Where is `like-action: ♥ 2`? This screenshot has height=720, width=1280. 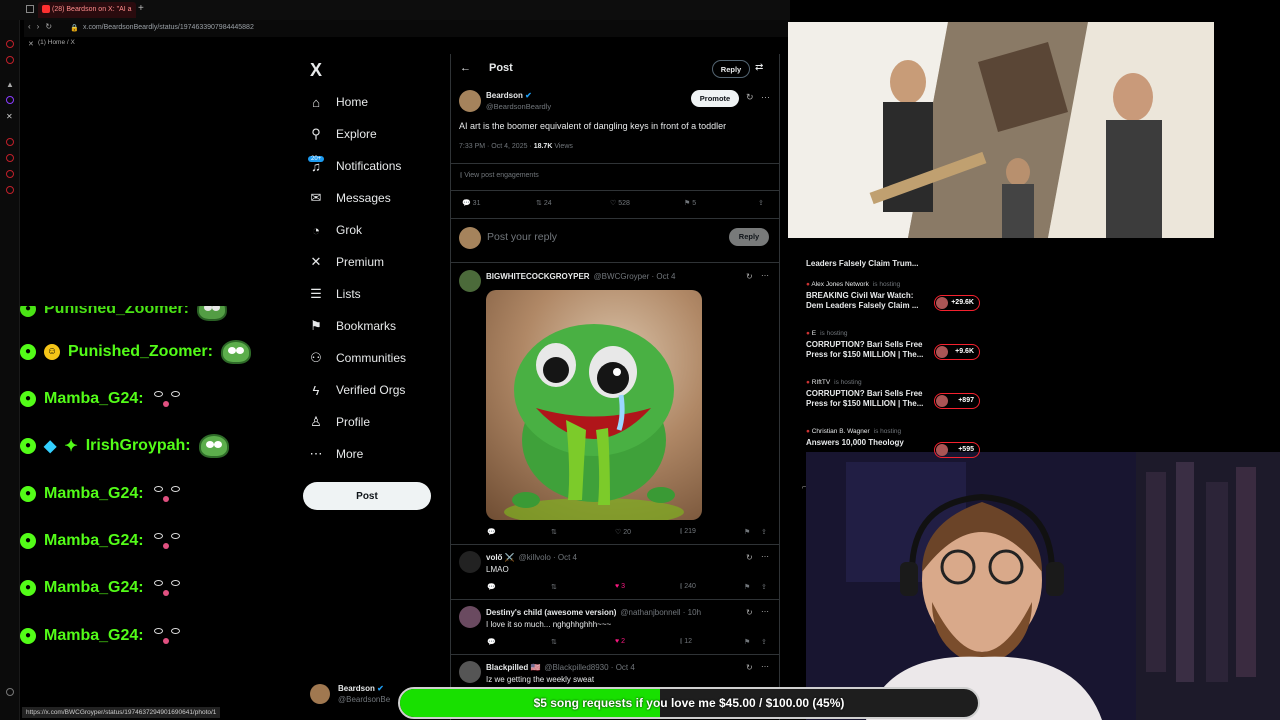 like-action: ♥ 2 is located at coordinates (620, 641).